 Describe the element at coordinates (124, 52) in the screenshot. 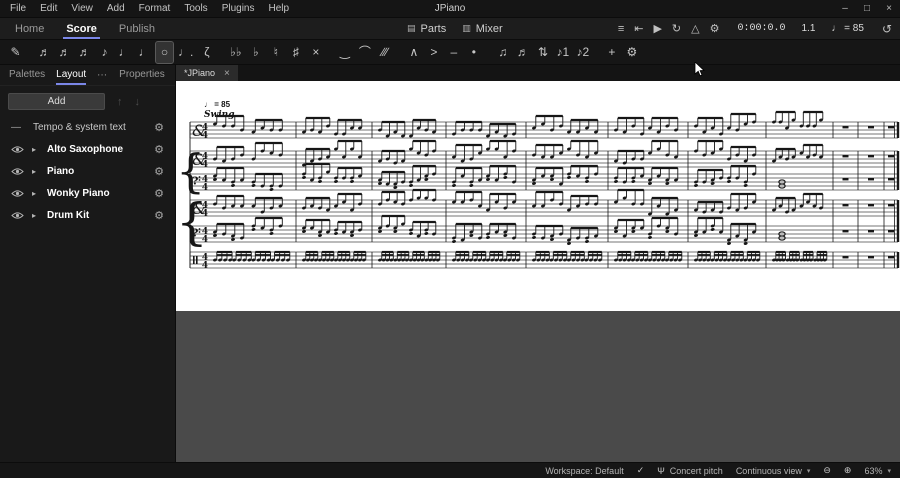

I see `note-quarter-icon: ♩` at that location.